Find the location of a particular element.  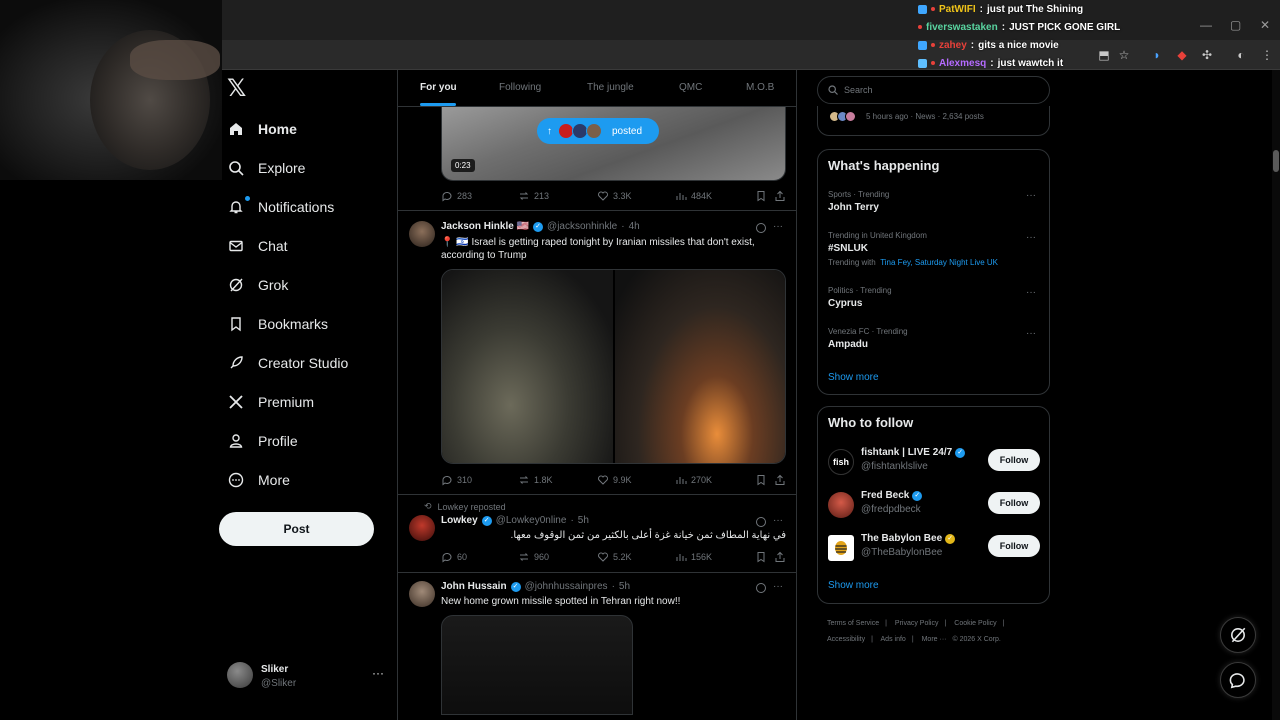

reply-action: 283 is located at coordinates (456, 196).